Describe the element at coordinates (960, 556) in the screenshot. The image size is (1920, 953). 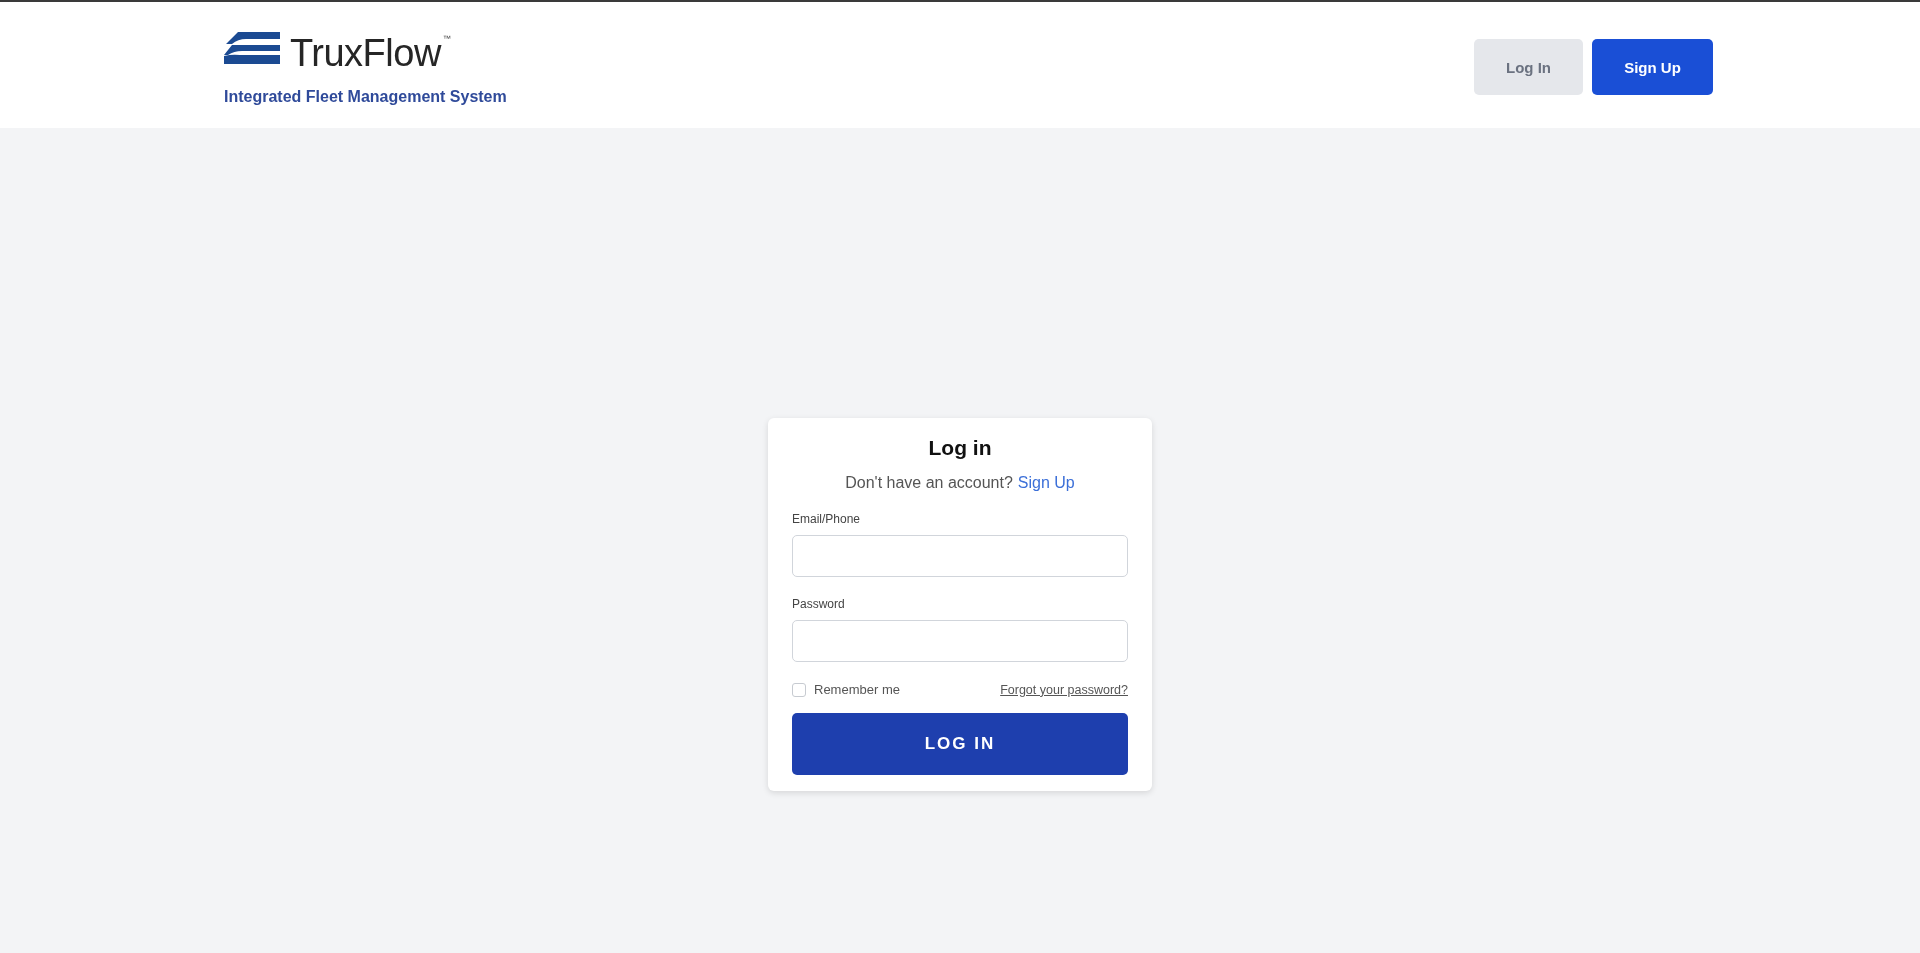
I see `email-field` at that location.